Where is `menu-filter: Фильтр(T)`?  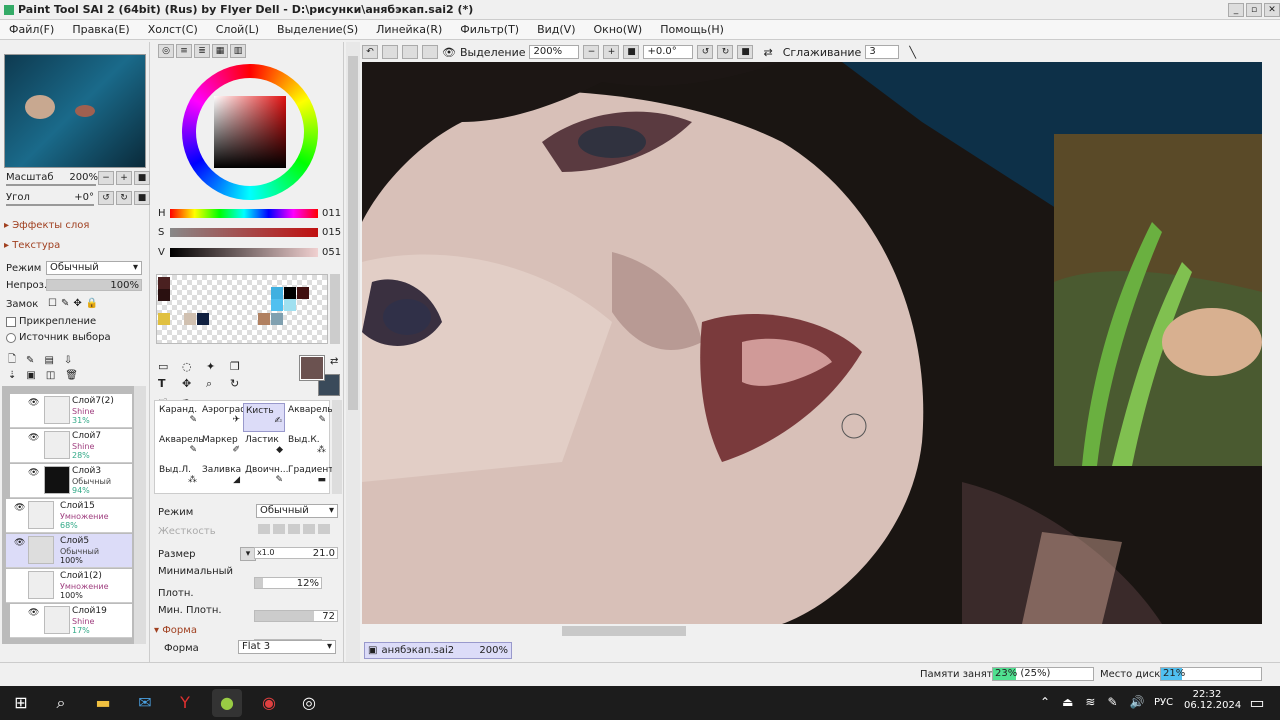 menu-filter: Фильтр(T) is located at coordinates (489, 29).